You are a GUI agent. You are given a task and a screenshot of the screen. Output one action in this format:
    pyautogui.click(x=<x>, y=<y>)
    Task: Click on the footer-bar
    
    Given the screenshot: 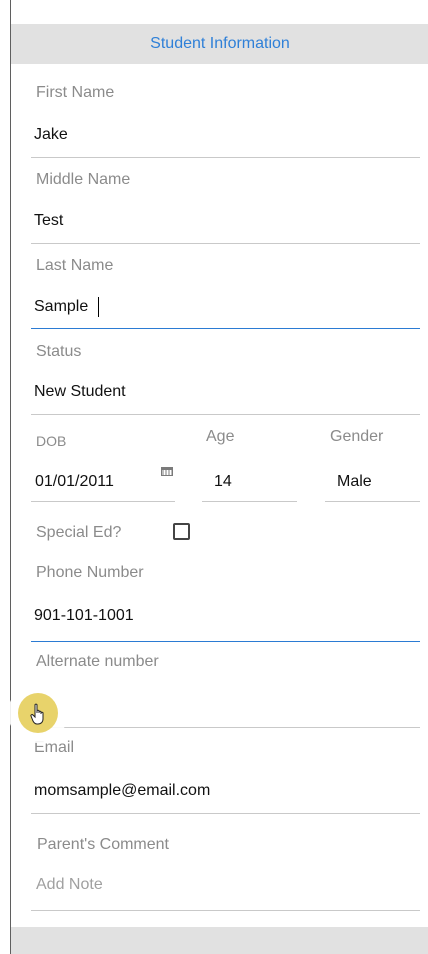 What is the action you would take?
    pyautogui.click(x=219, y=940)
    